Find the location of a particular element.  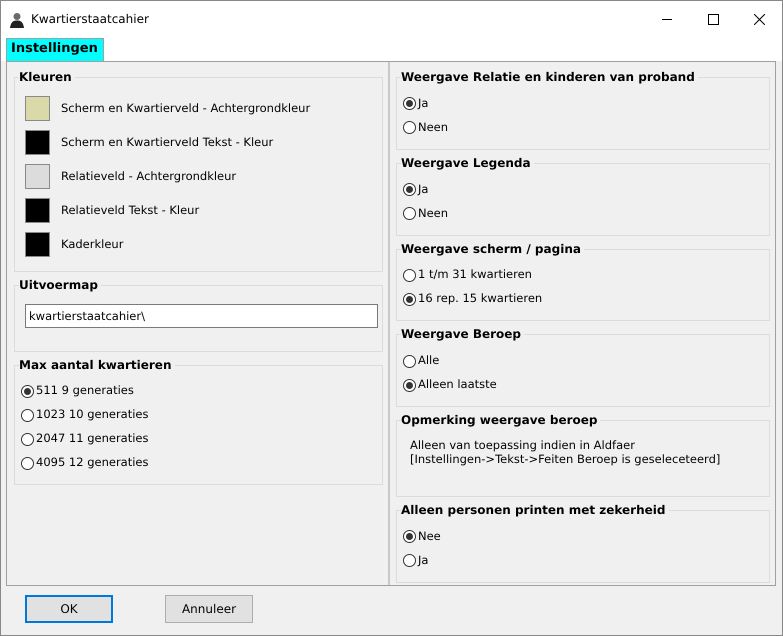

text-field: kwartierstaatcahier\ is located at coordinates (201, 316).